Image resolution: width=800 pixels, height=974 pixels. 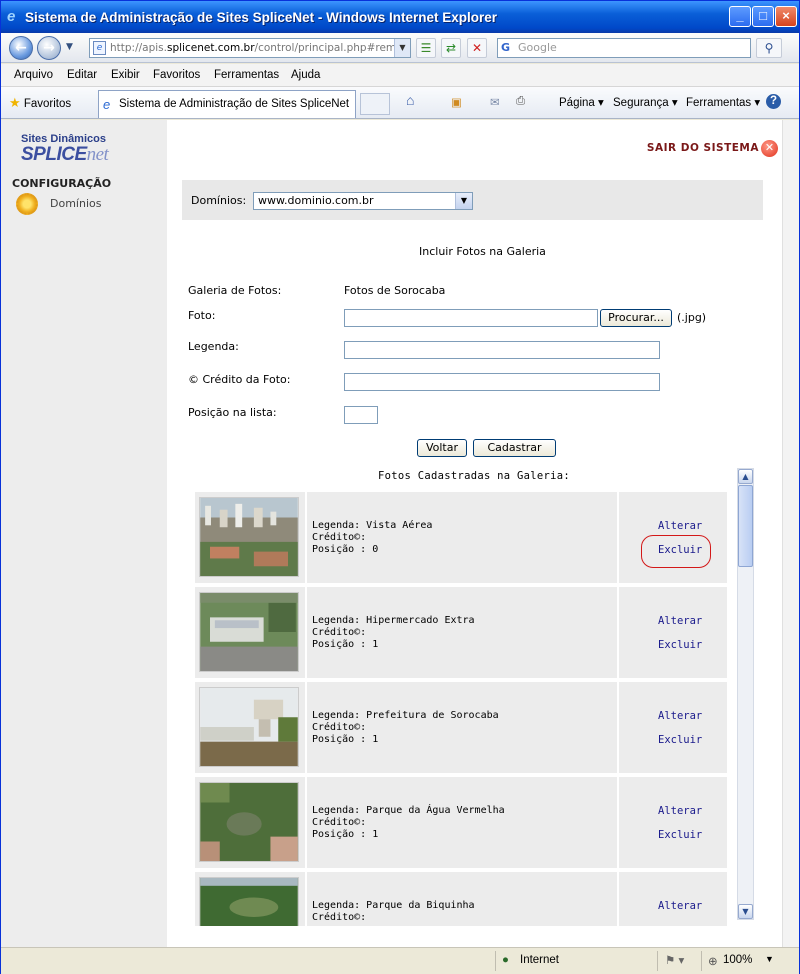 What do you see at coordinates (745, 526) in the screenshot?
I see `scroll-thumb` at bounding box center [745, 526].